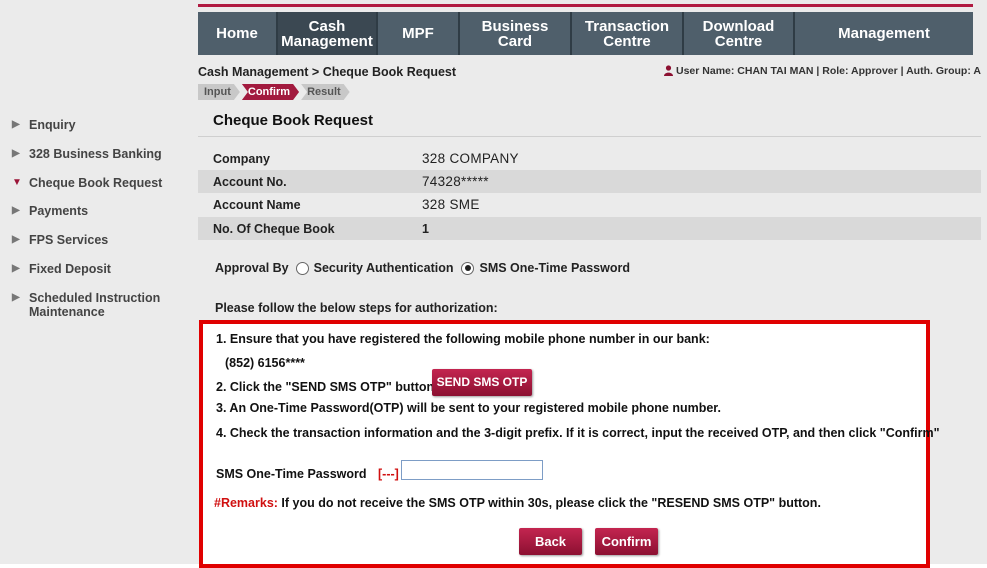 This screenshot has height=568, width=987. What do you see at coordinates (327, 72) in the screenshot?
I see `breadcrumb: Cash Management > Cheque Book Request` at bounding box center [327, 72].